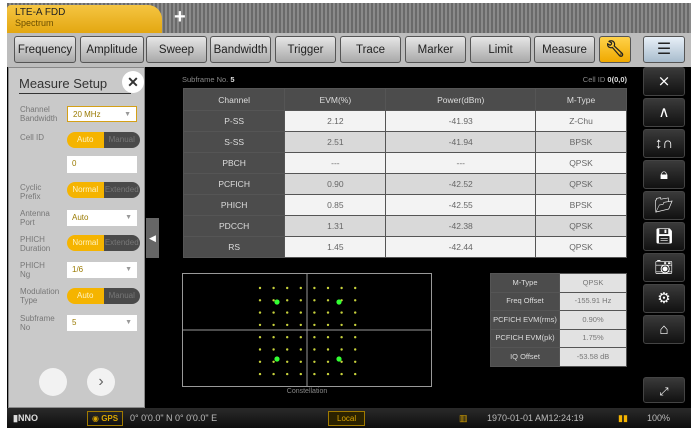 Image resolution: width=698 pixels, height=441 pixels. What do you see at coordinates (500, 49) in the screenshot?
I see `limit-button: Limit` at bounding box center [500, 49].